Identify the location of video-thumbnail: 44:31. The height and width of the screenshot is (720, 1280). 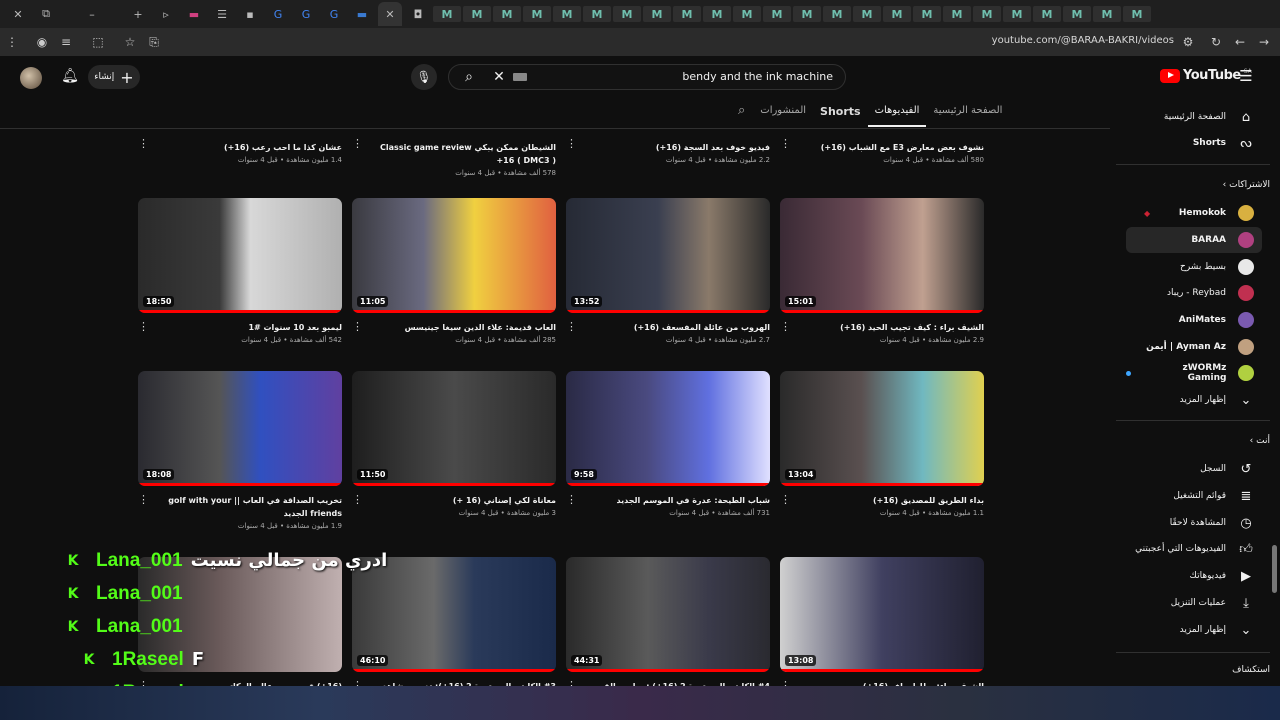
(668, 614).